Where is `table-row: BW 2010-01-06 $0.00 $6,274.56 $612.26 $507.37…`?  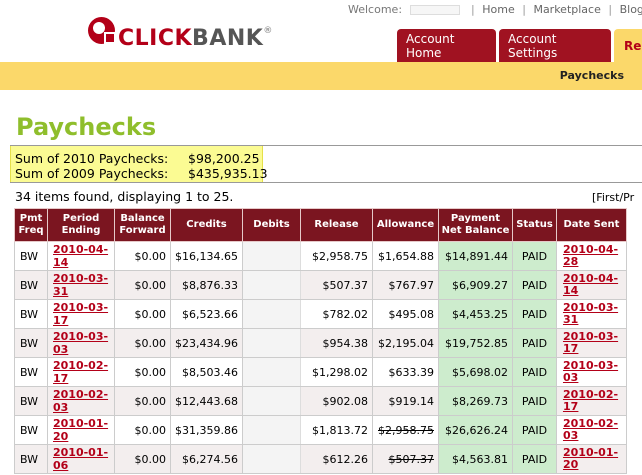
table-row: BW 2010-01-06 $0.00 $6,274.56 $612.26 $507.37… is located at coordinates (320, 459).